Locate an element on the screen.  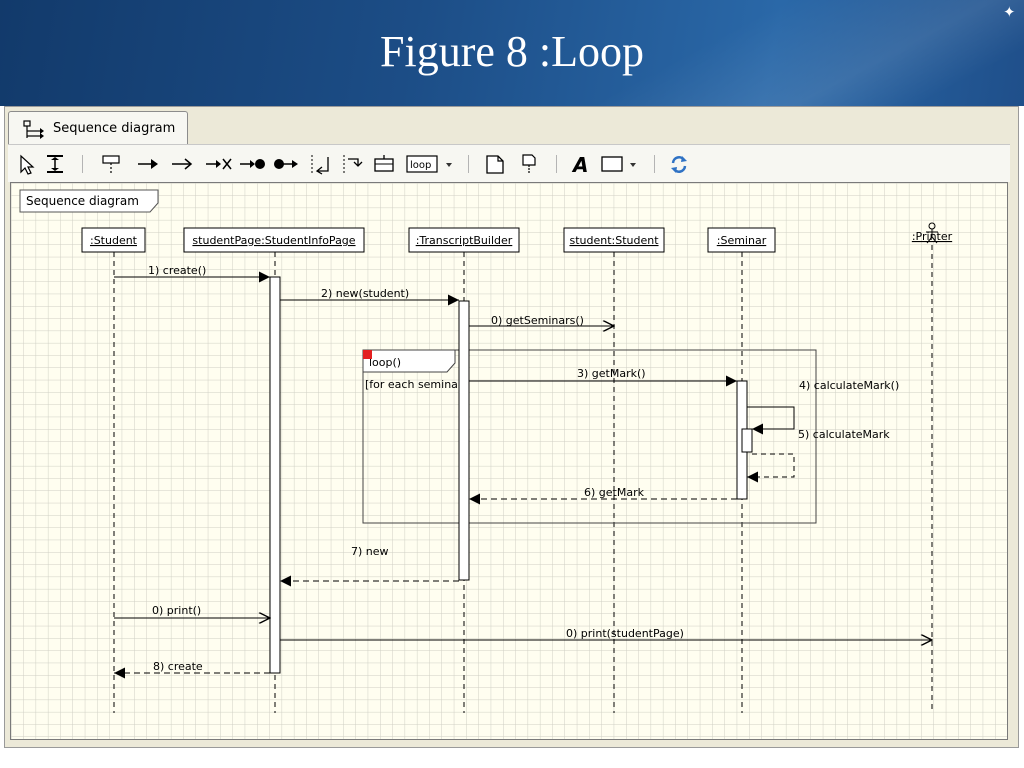
reply-message-icon is located at coordinates (352, 164).